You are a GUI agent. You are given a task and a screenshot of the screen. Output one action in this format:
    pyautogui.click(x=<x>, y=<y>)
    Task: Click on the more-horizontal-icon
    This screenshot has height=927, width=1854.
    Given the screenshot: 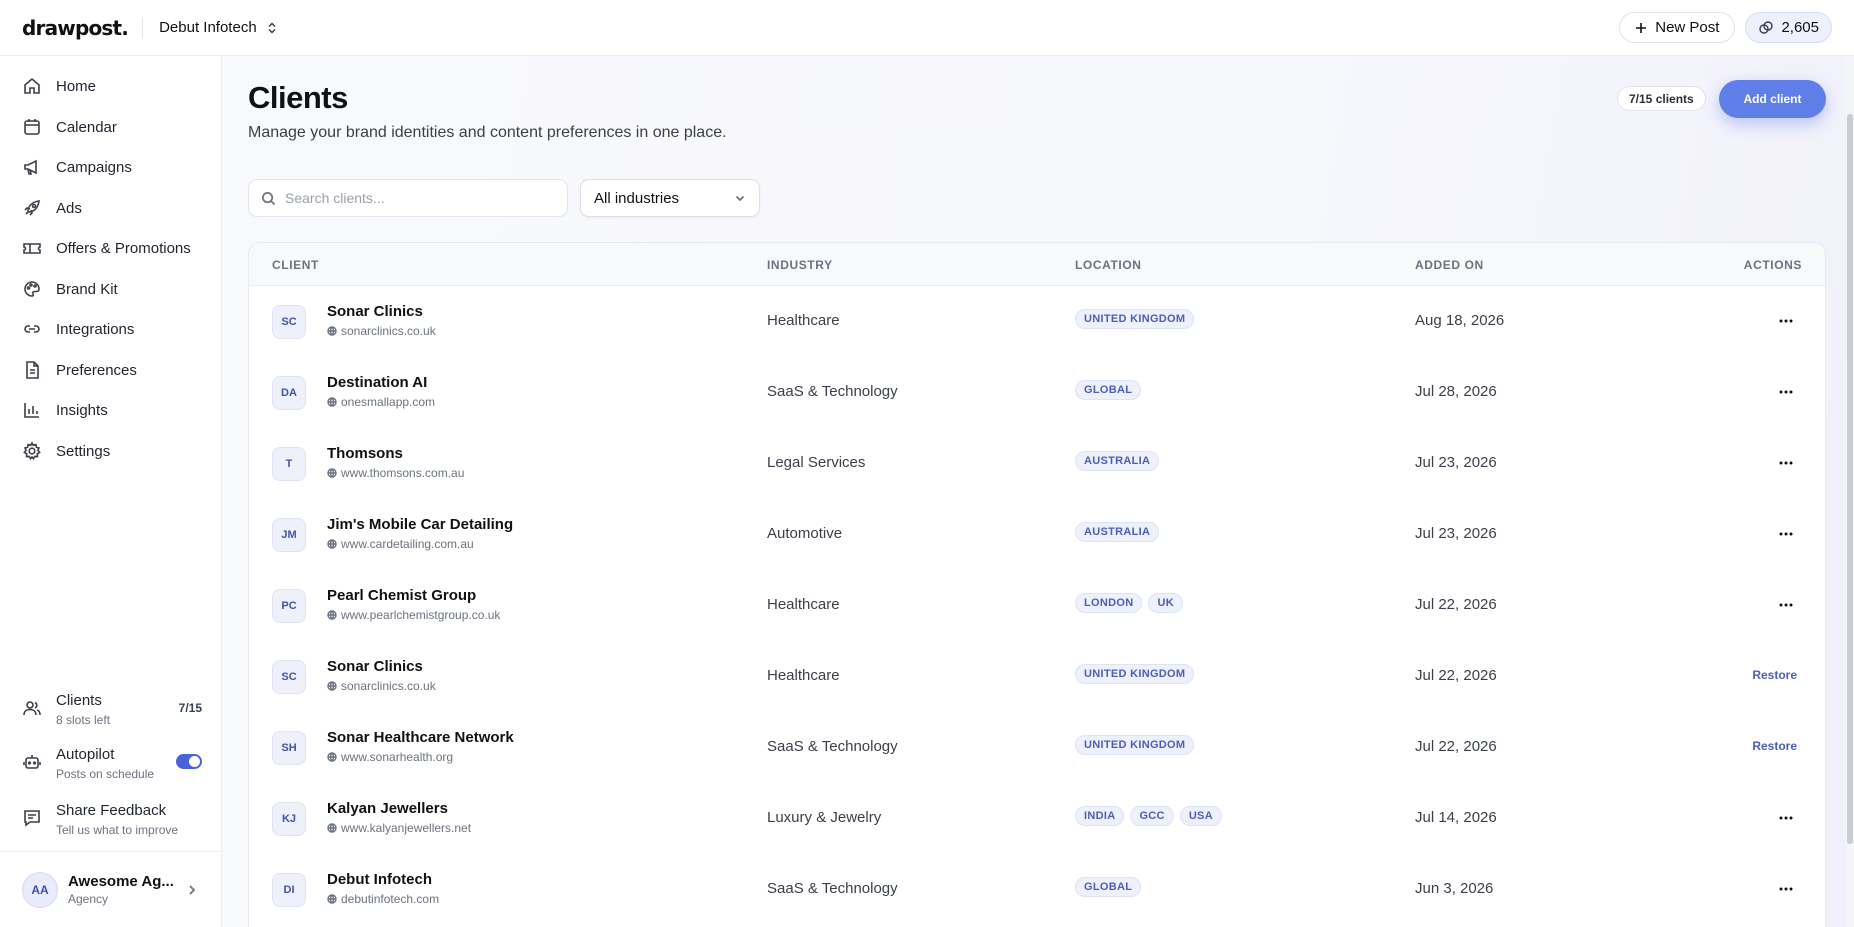 What is the action you would take?
    pyautogui.click(x=1786, y=392)
    